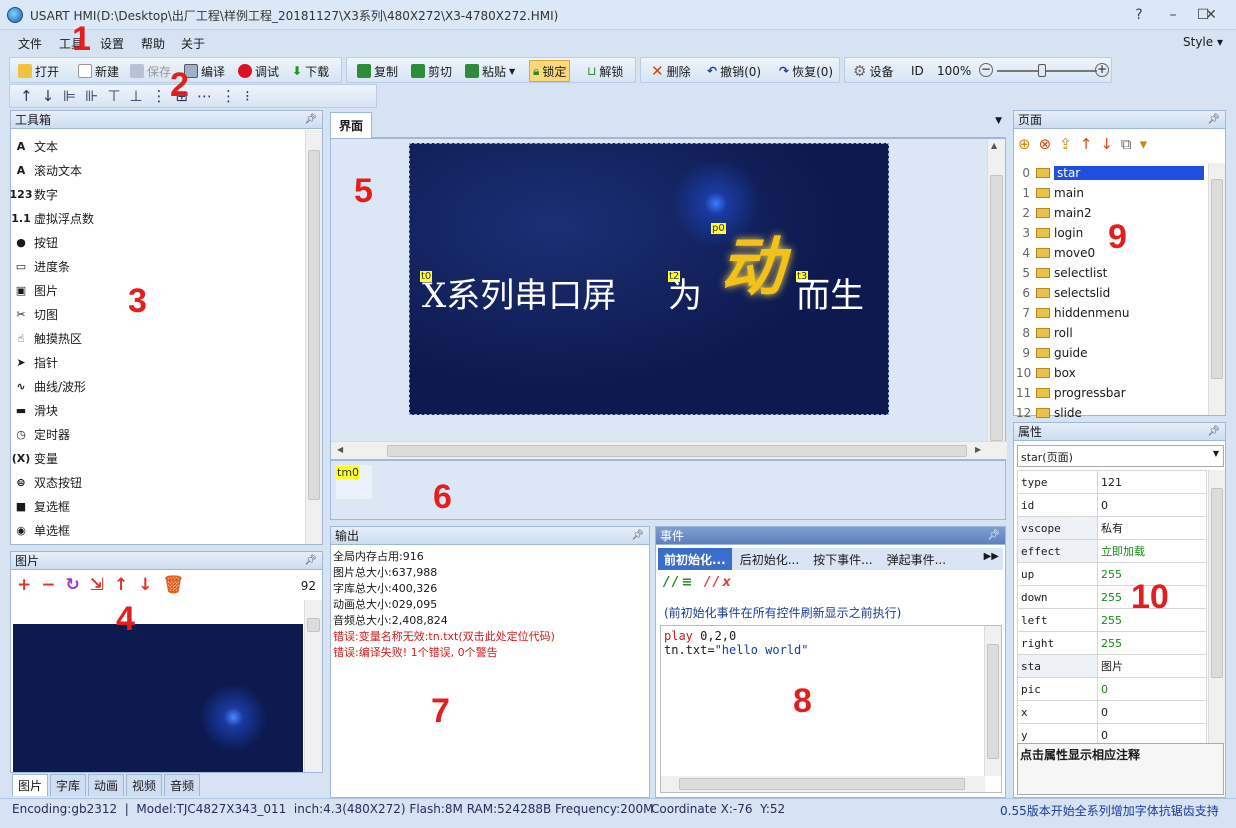 The image size is (1236, 828). I want to click on redo-button: ↷ 恢复(0), so click(806, 71).